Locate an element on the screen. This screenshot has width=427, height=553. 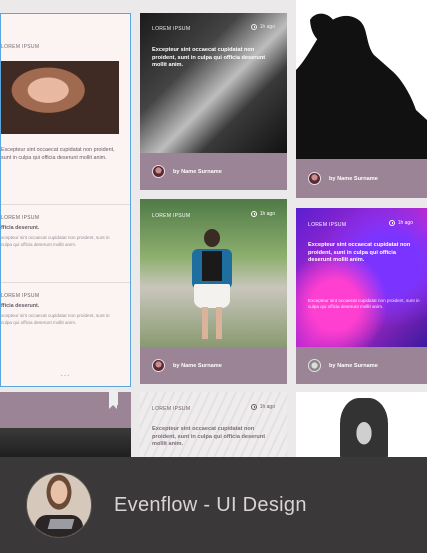
bookmark-icon is located at coordinates (113, 399).